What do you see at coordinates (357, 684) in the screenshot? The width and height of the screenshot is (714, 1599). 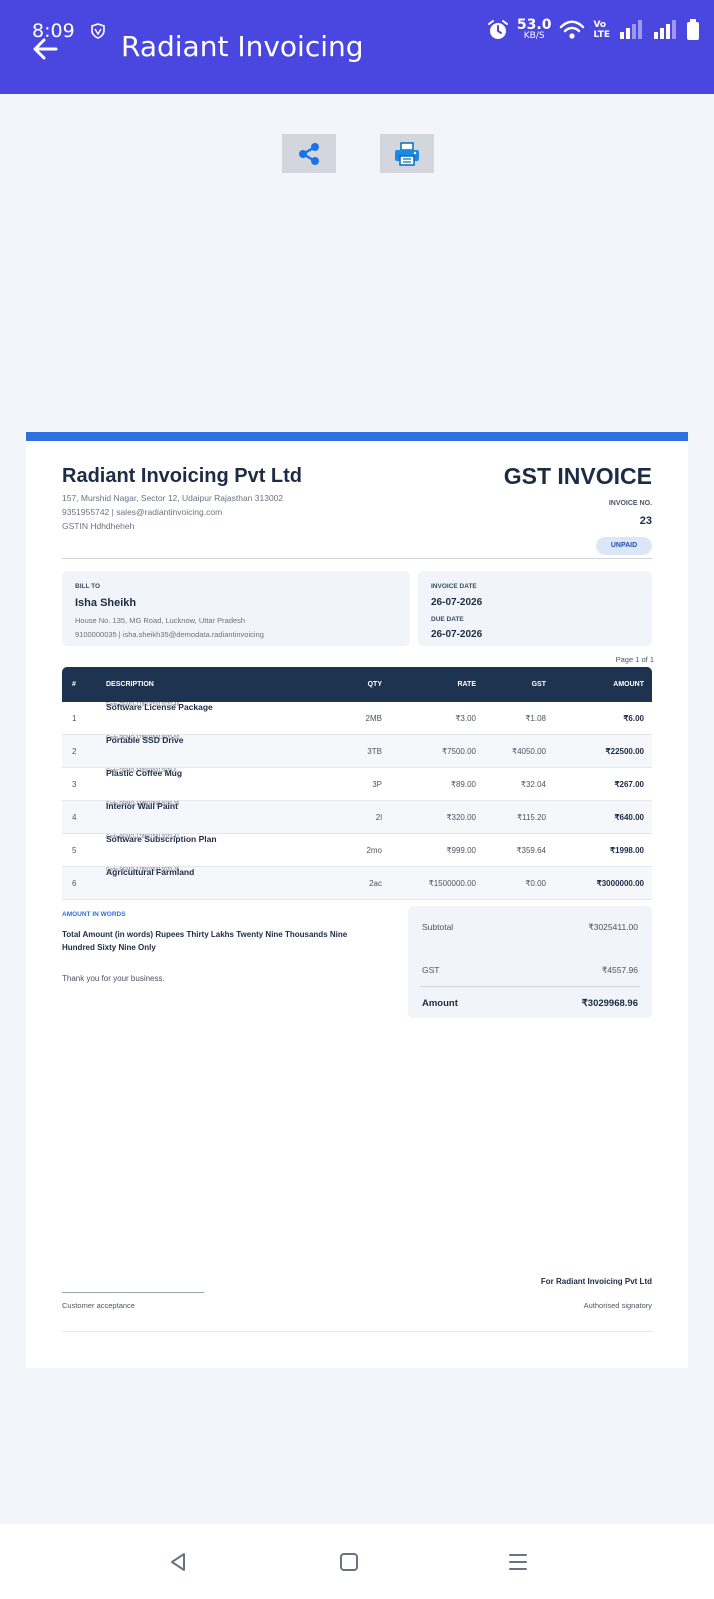 I see `table-header: # DESCRIPTION QTY RATE GST AMOUNT` at bounding box center [357, 684].